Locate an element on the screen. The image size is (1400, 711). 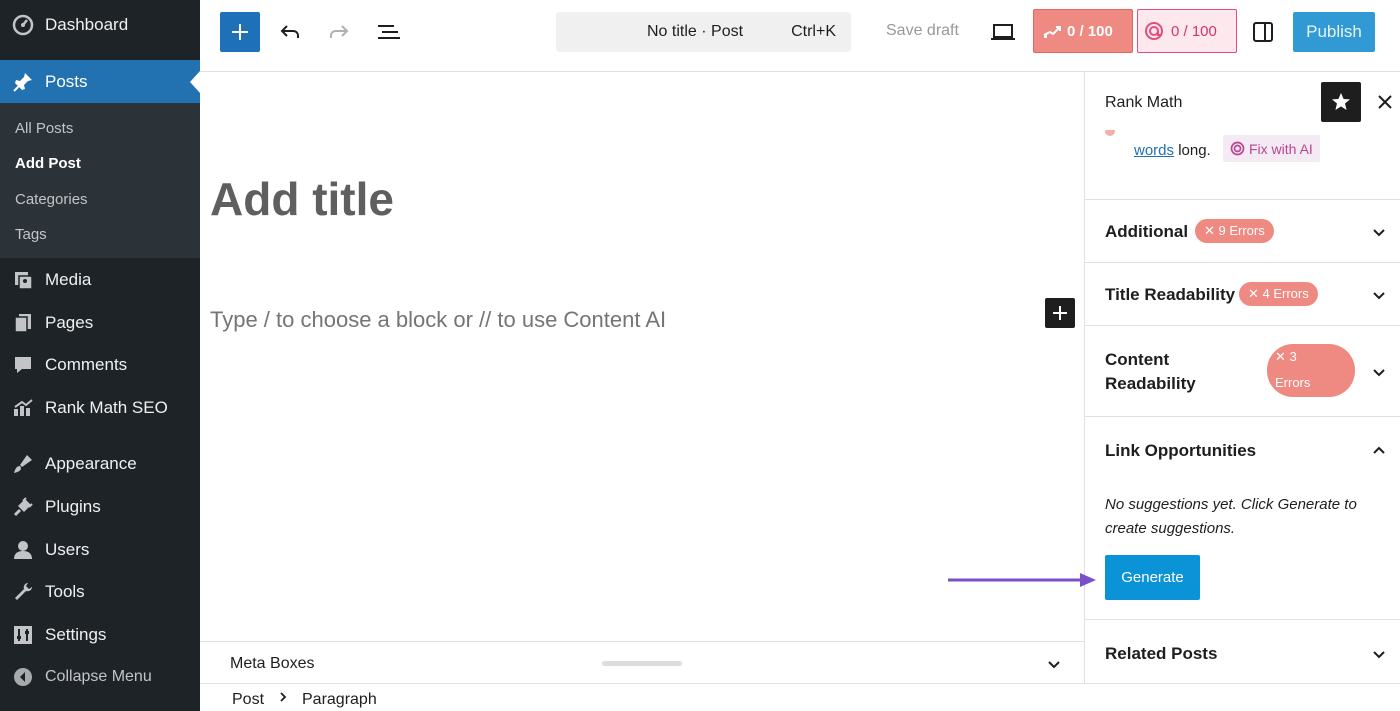
menu-item-plugins: Plugins is located at coordinates (100, 507).